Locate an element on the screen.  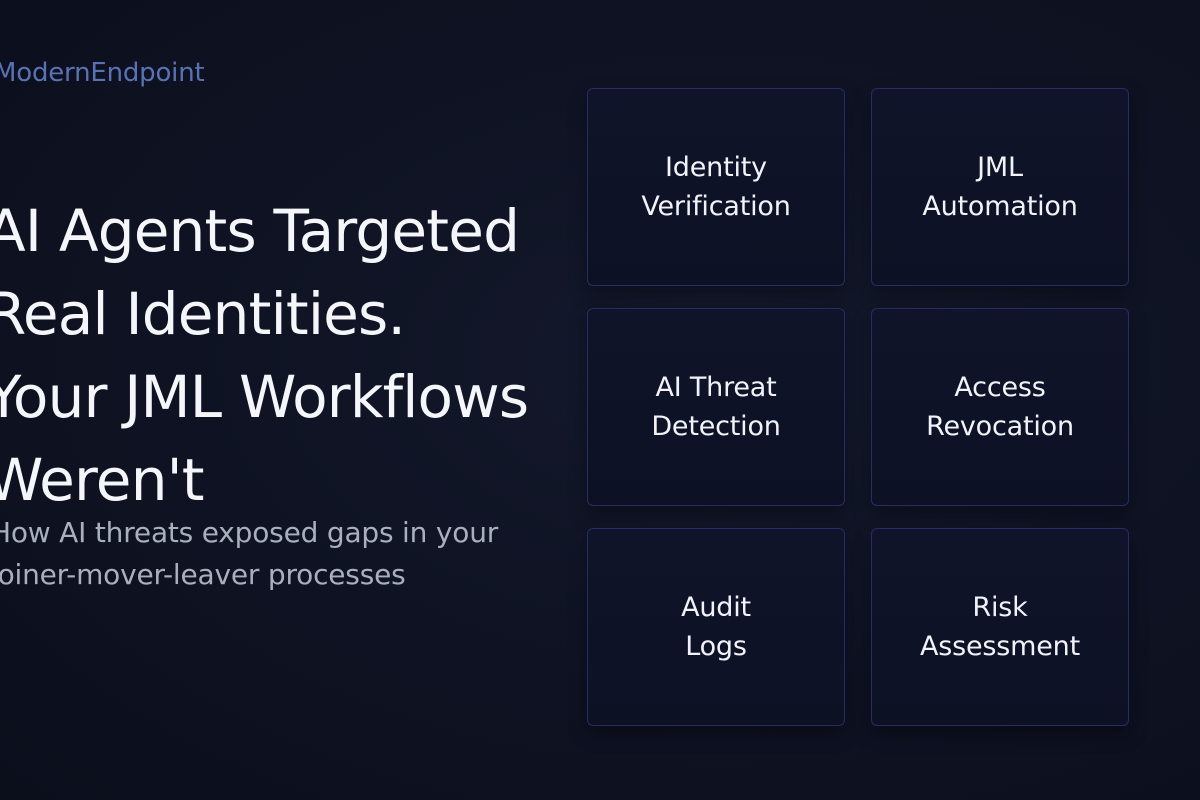
tile-audit-logs: Audit Logs is located at coordinates (716, 627).